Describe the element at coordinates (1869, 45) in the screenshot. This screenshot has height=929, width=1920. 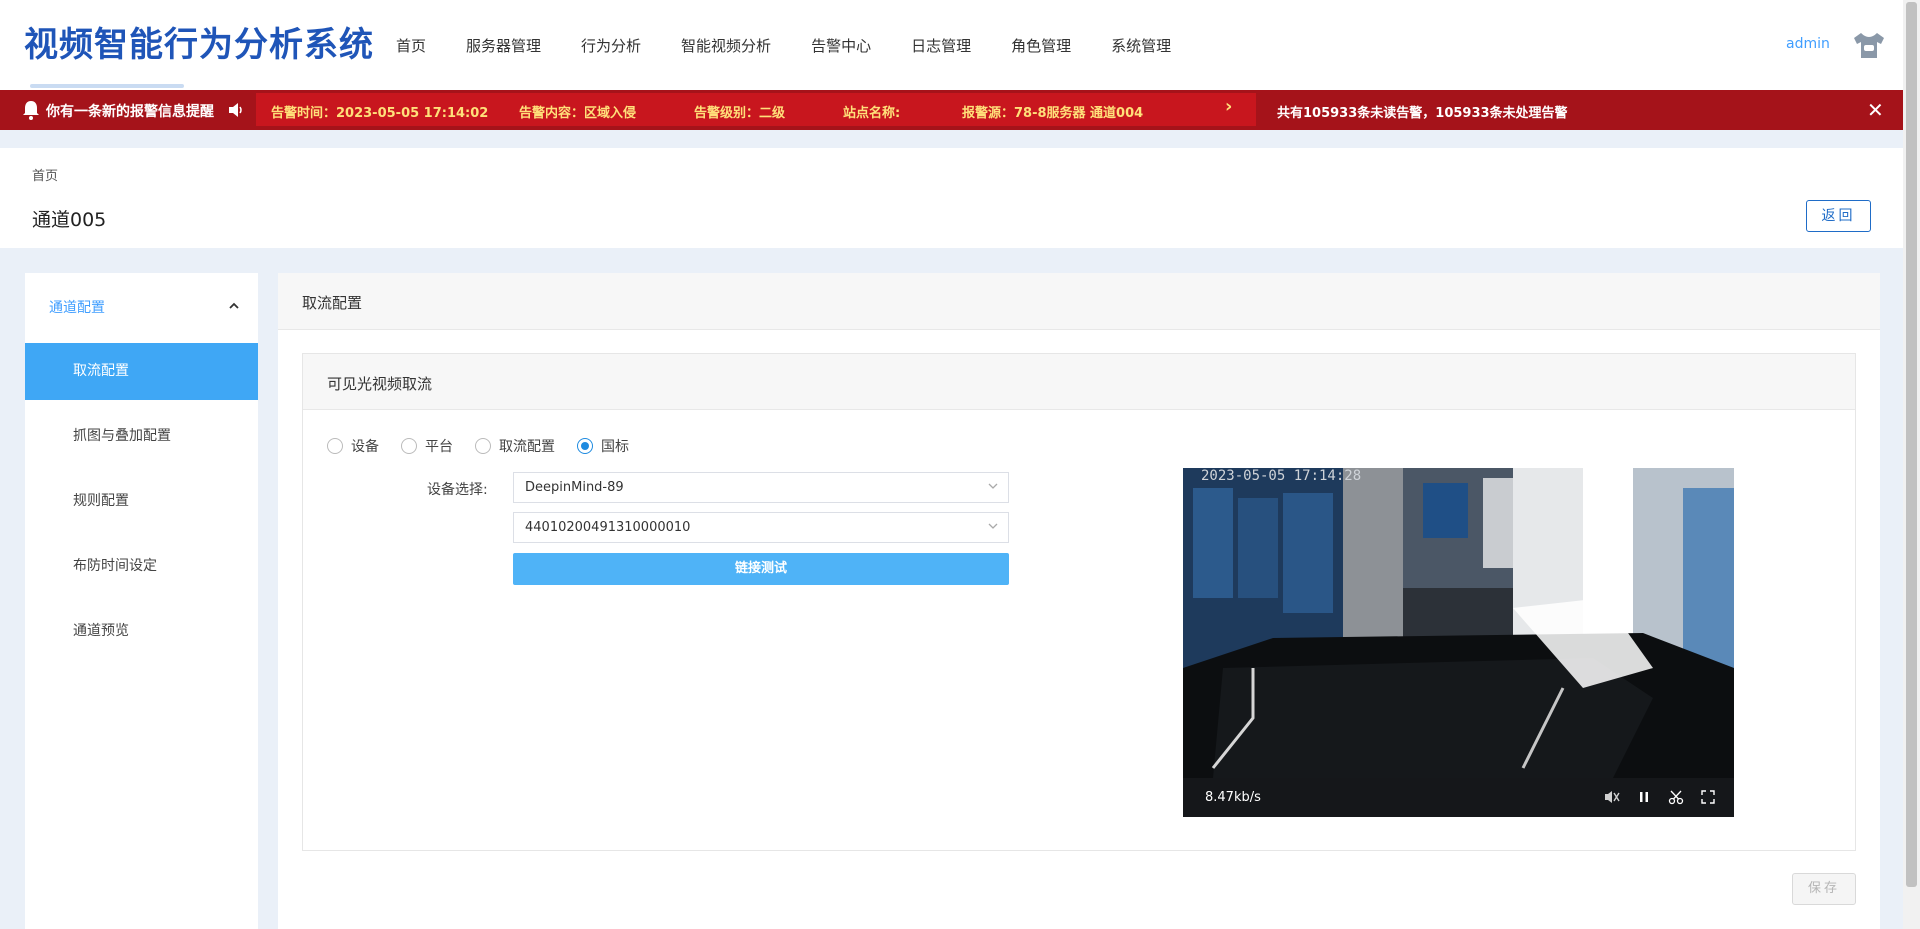
I see `user-avatar-icon` at that location.